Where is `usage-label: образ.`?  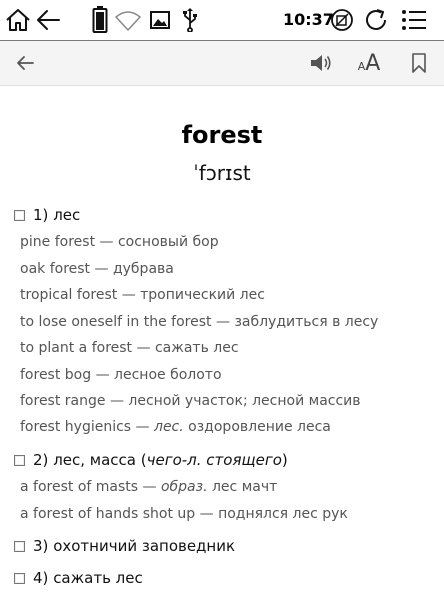 usage-label: образ. is located at coordinates (184, 487).